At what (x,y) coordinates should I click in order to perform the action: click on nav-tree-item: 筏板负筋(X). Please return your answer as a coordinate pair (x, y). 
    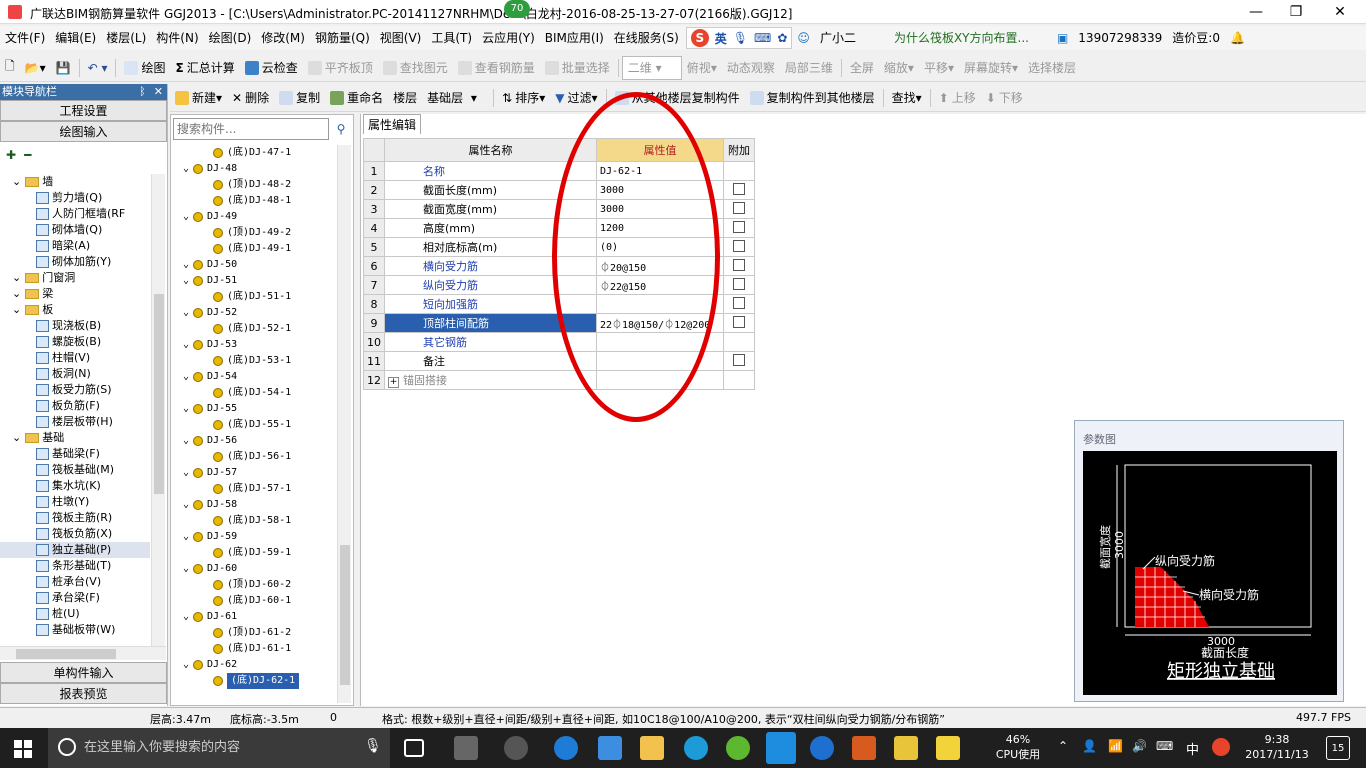
    Looking at the image, I should click on (75, 534).